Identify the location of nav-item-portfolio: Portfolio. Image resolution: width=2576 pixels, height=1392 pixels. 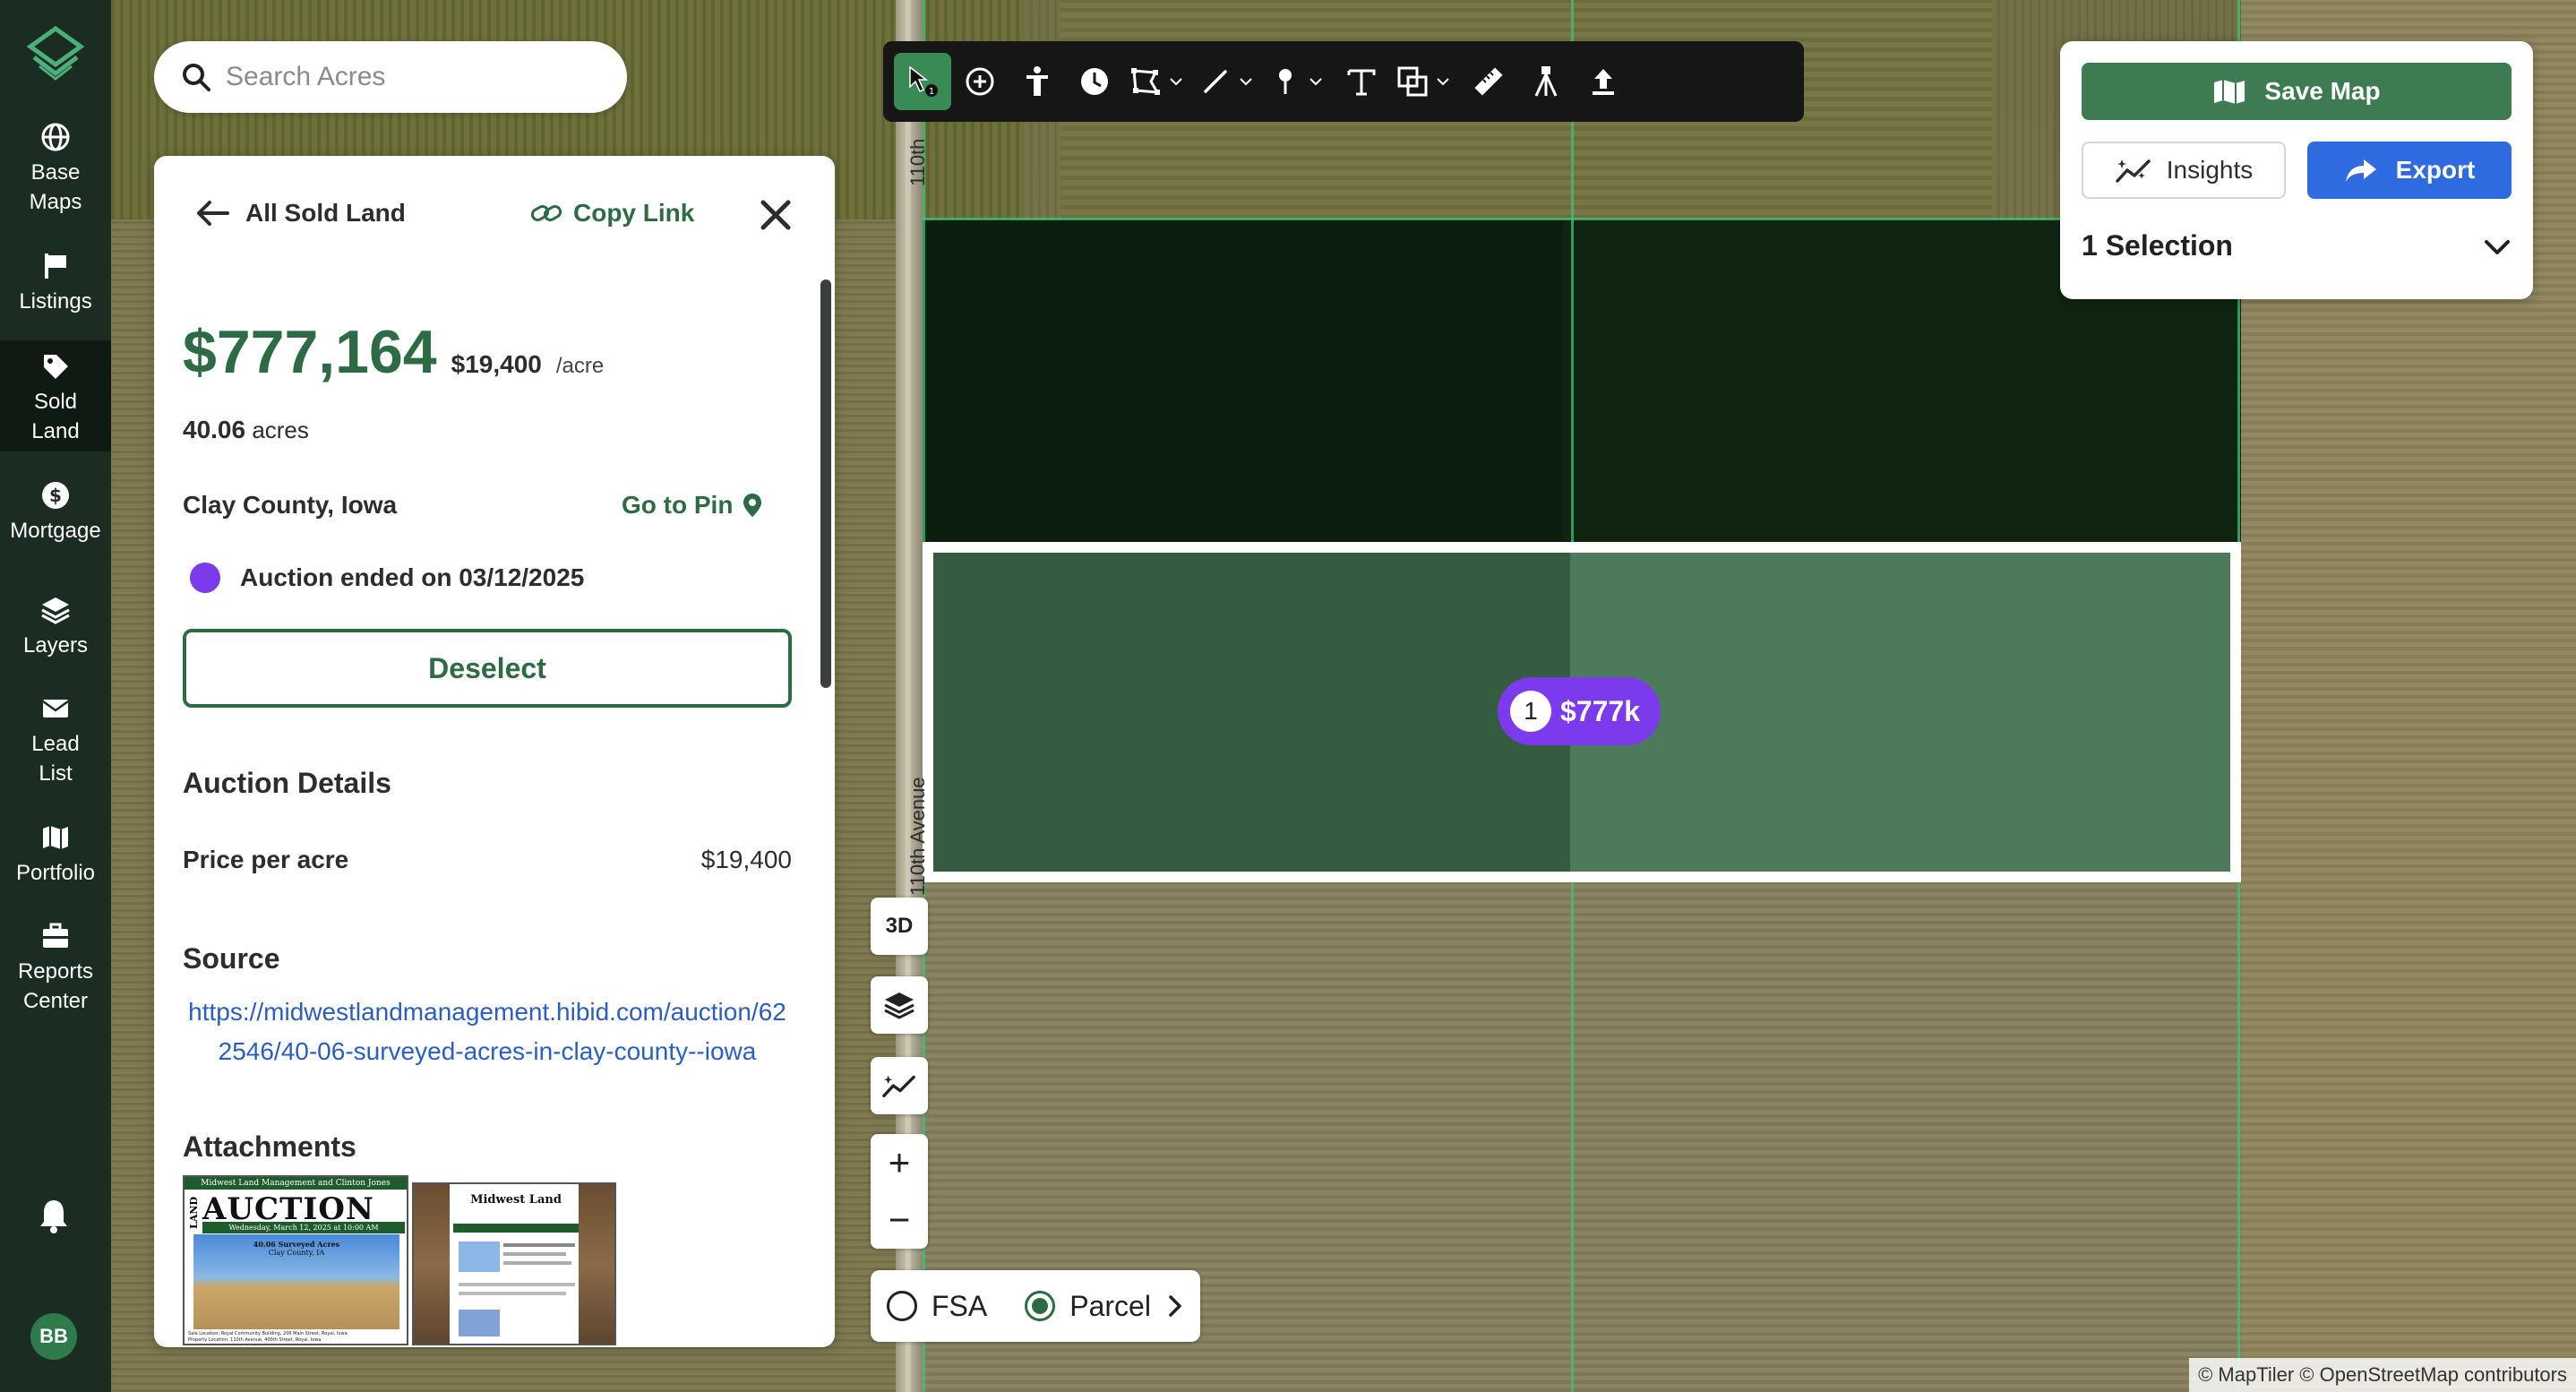
(55, 858).